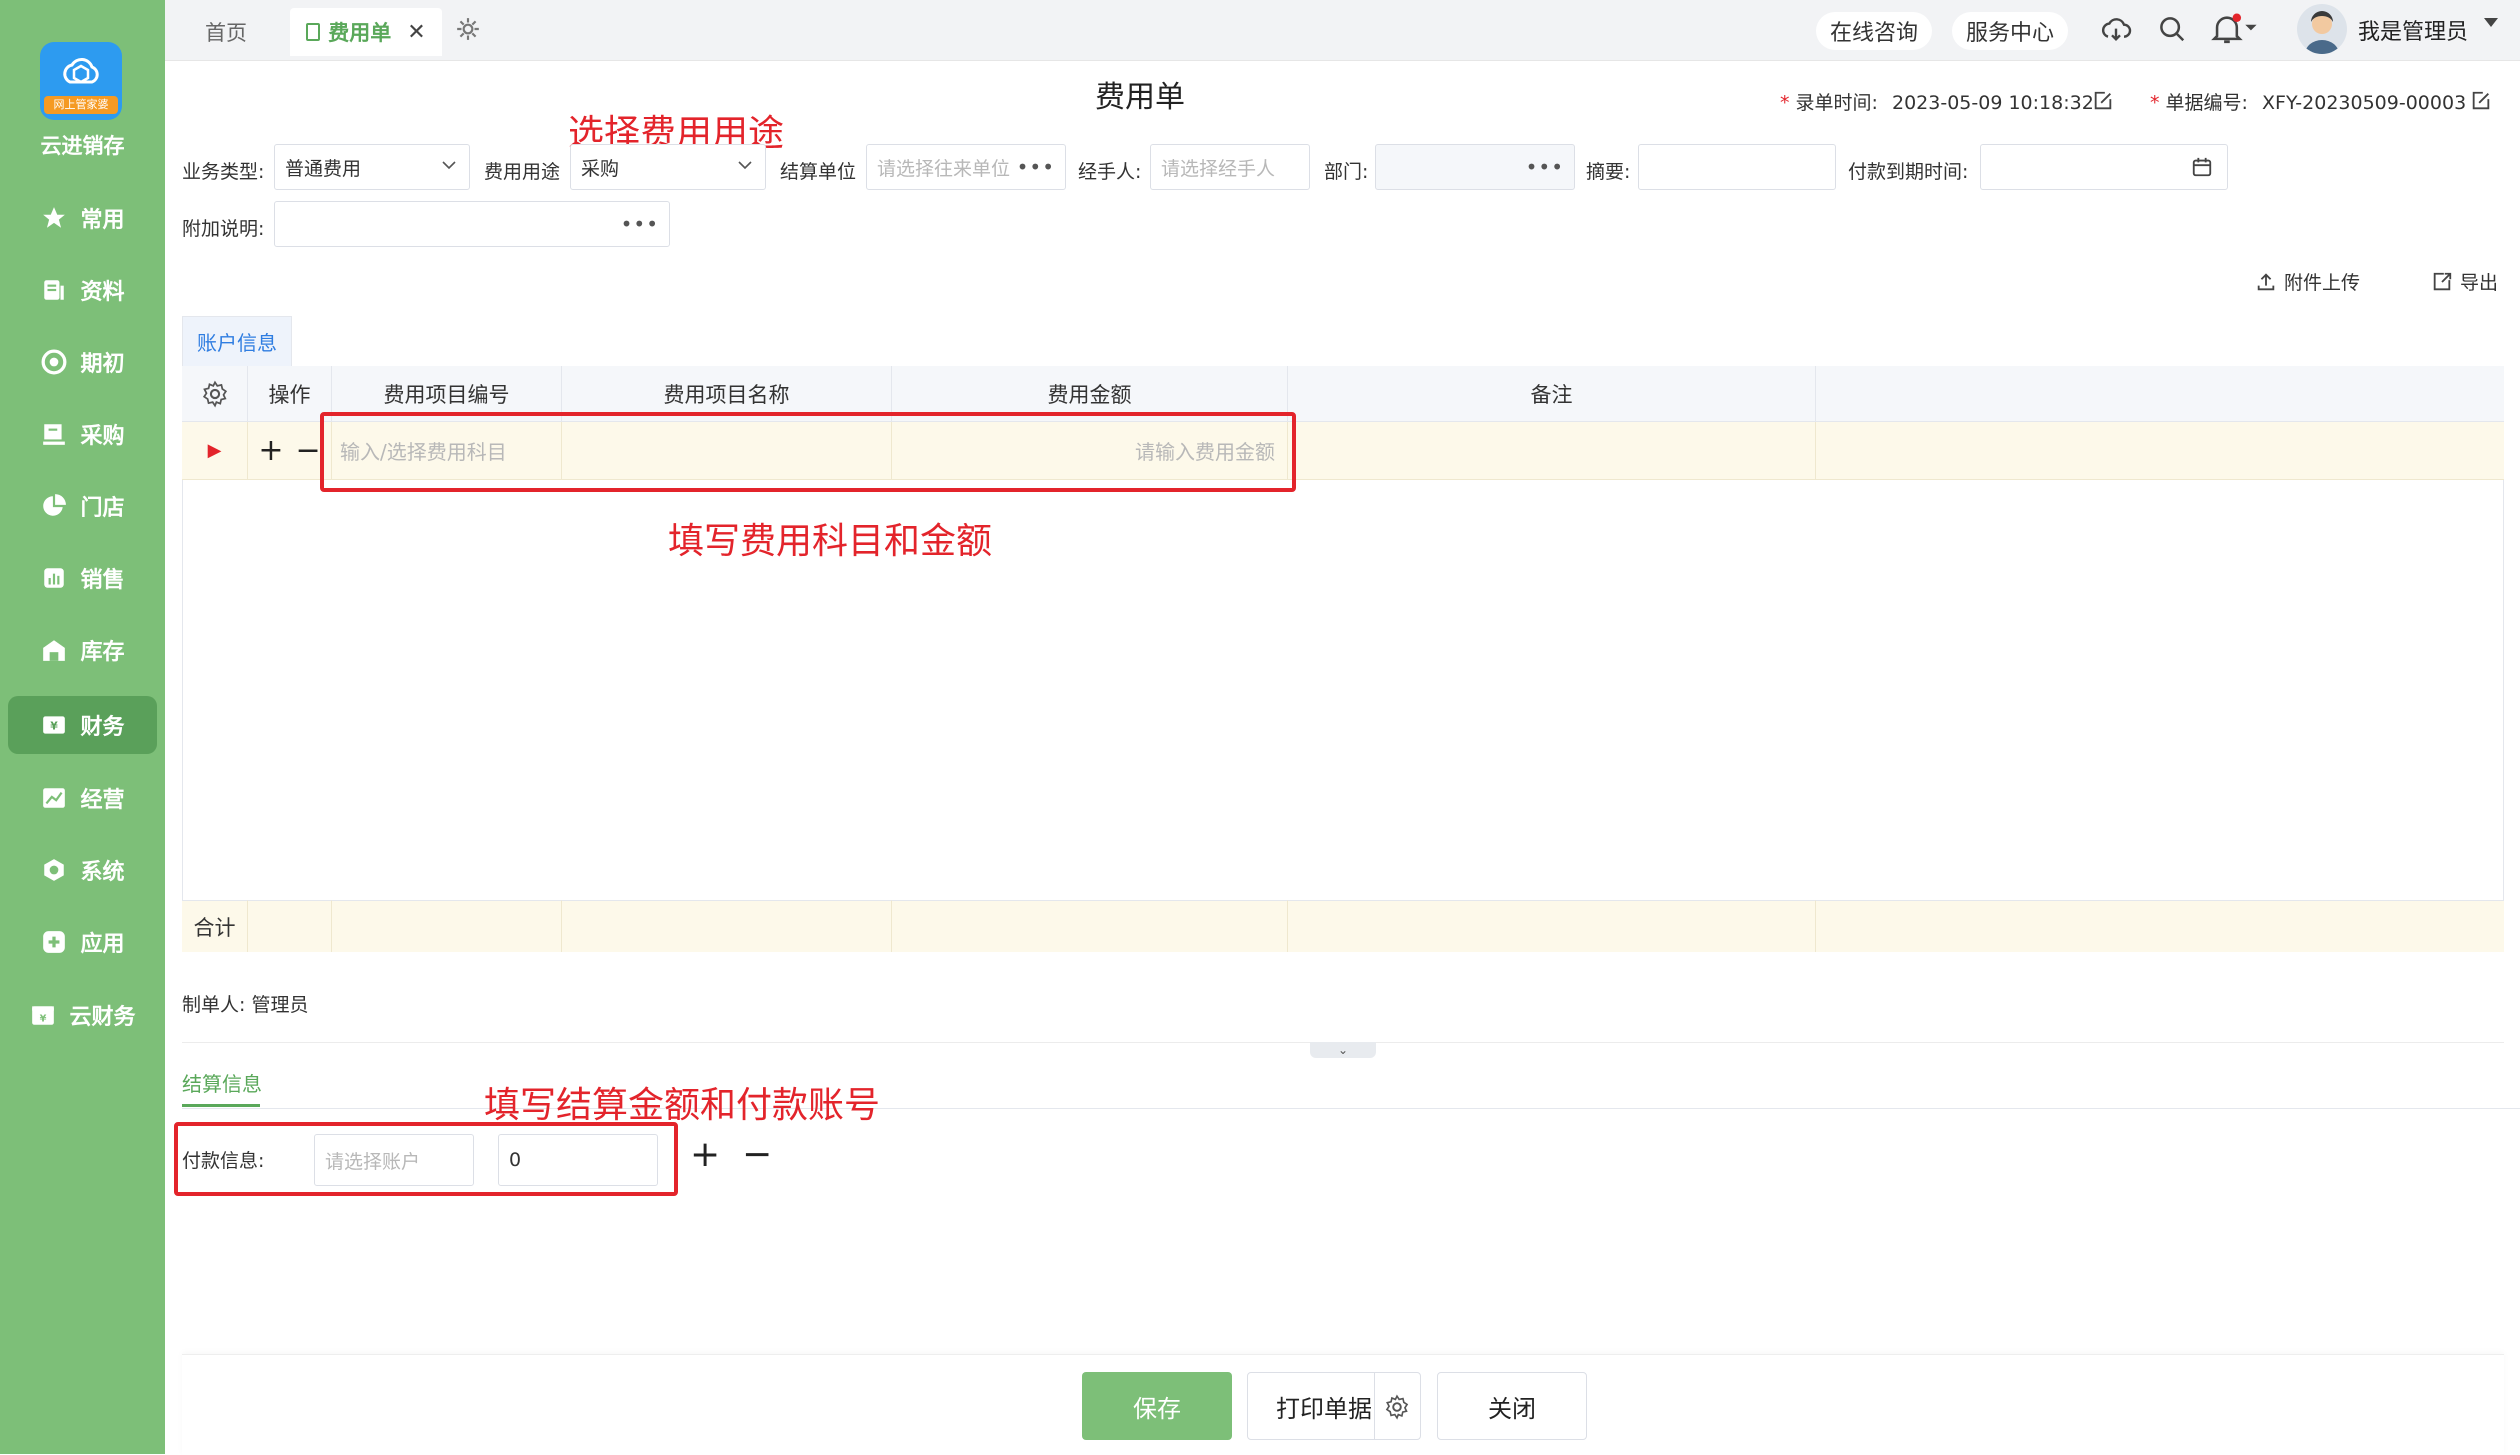 Image resolution: width=2520 pixels, height=1455 pixels. What do you see at coordinates (215, 926) in the screenshot?
I see `footer-total-label: 合计` at bounding box center [215, 926].